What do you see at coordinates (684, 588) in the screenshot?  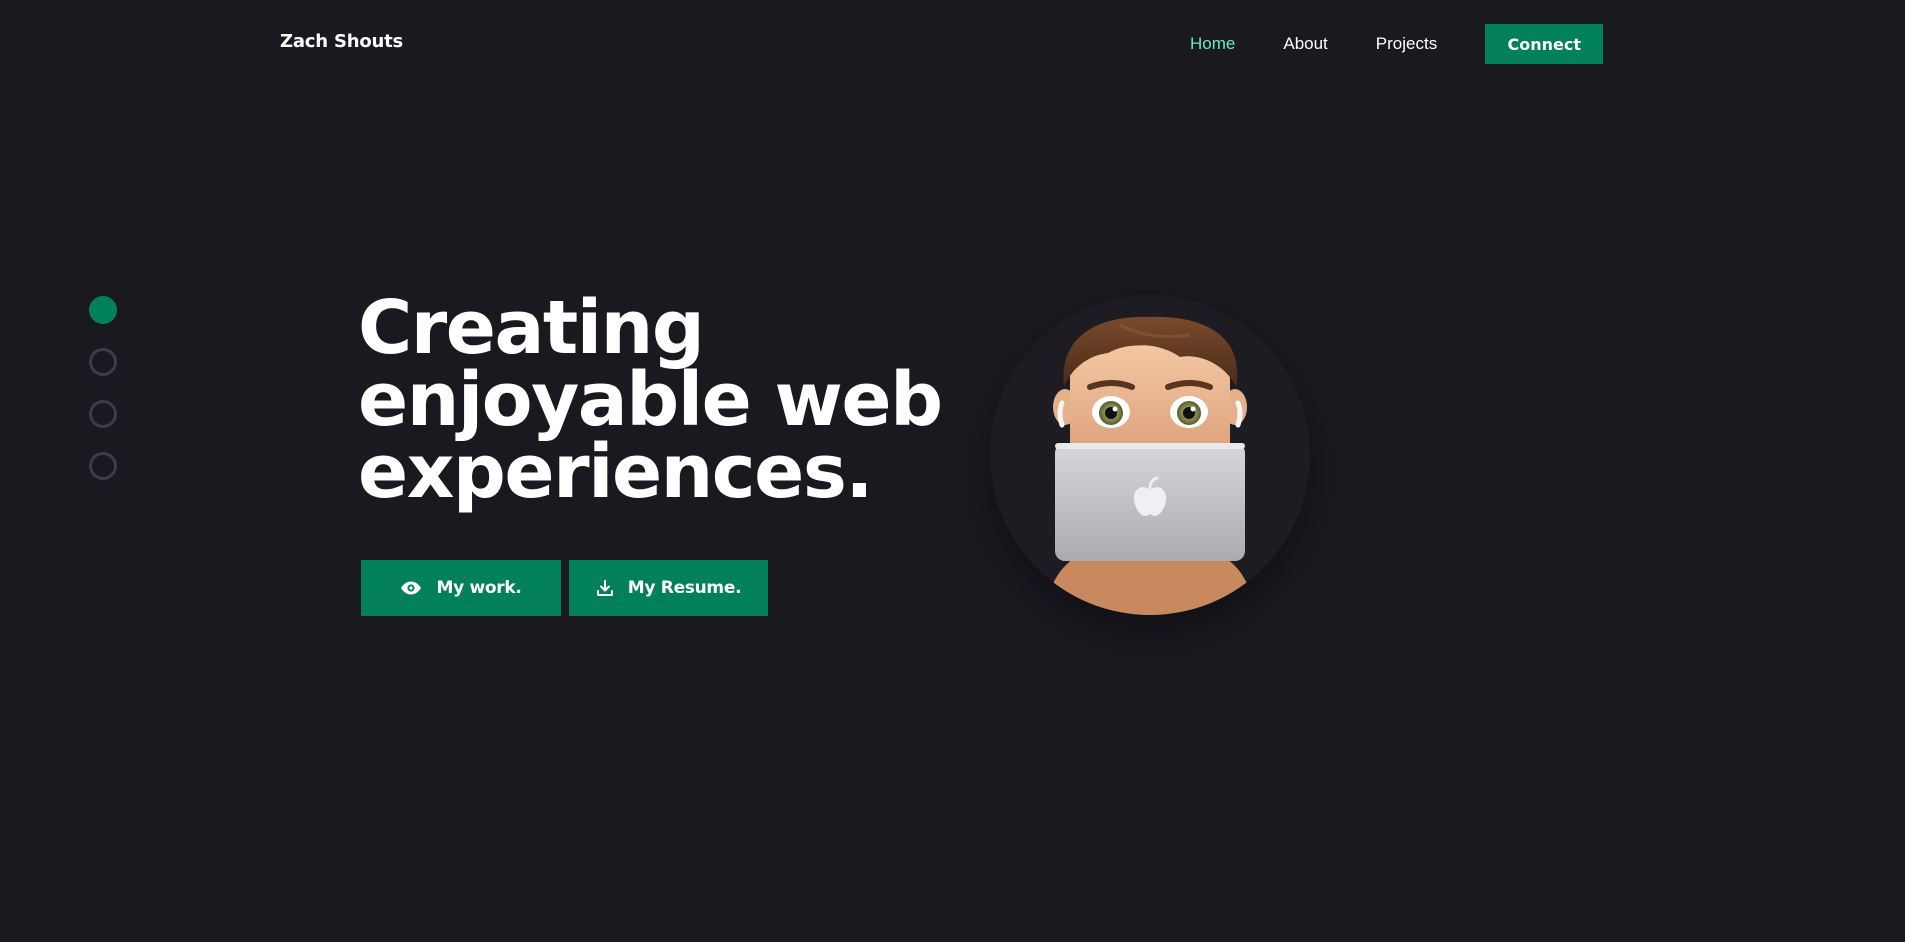 I see `my-resume-label: My Resume.` at bounding box center [684, 588].